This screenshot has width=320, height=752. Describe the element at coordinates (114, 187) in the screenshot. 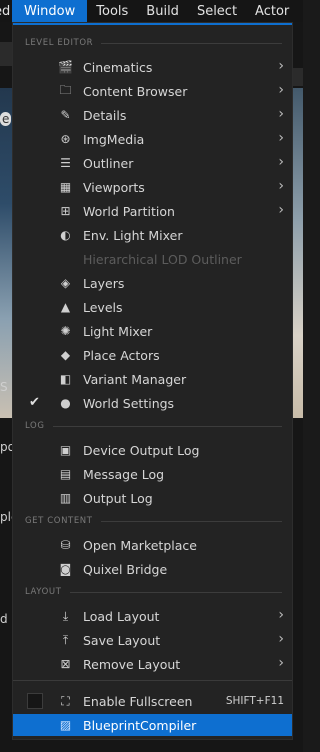

I see `menu-item-label: Viewports` at that location.